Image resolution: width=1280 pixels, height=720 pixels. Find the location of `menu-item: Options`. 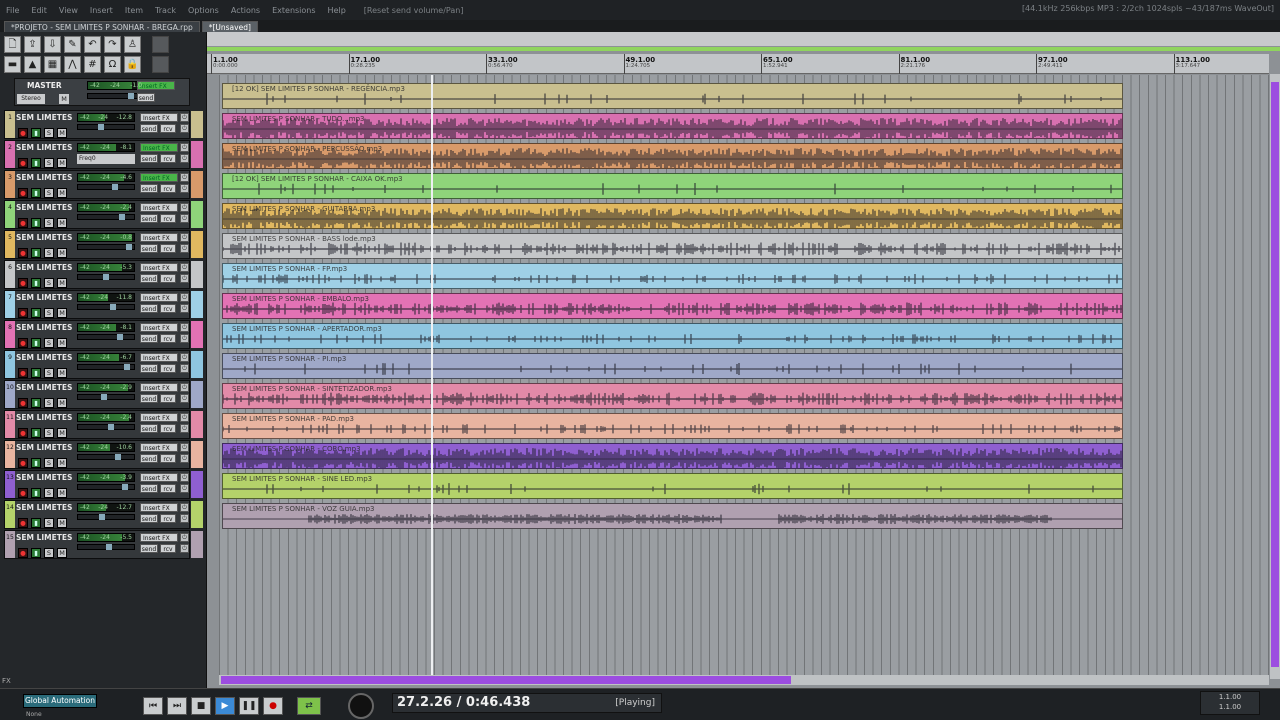

menu-item: Options is located at coordinates (203, 10).